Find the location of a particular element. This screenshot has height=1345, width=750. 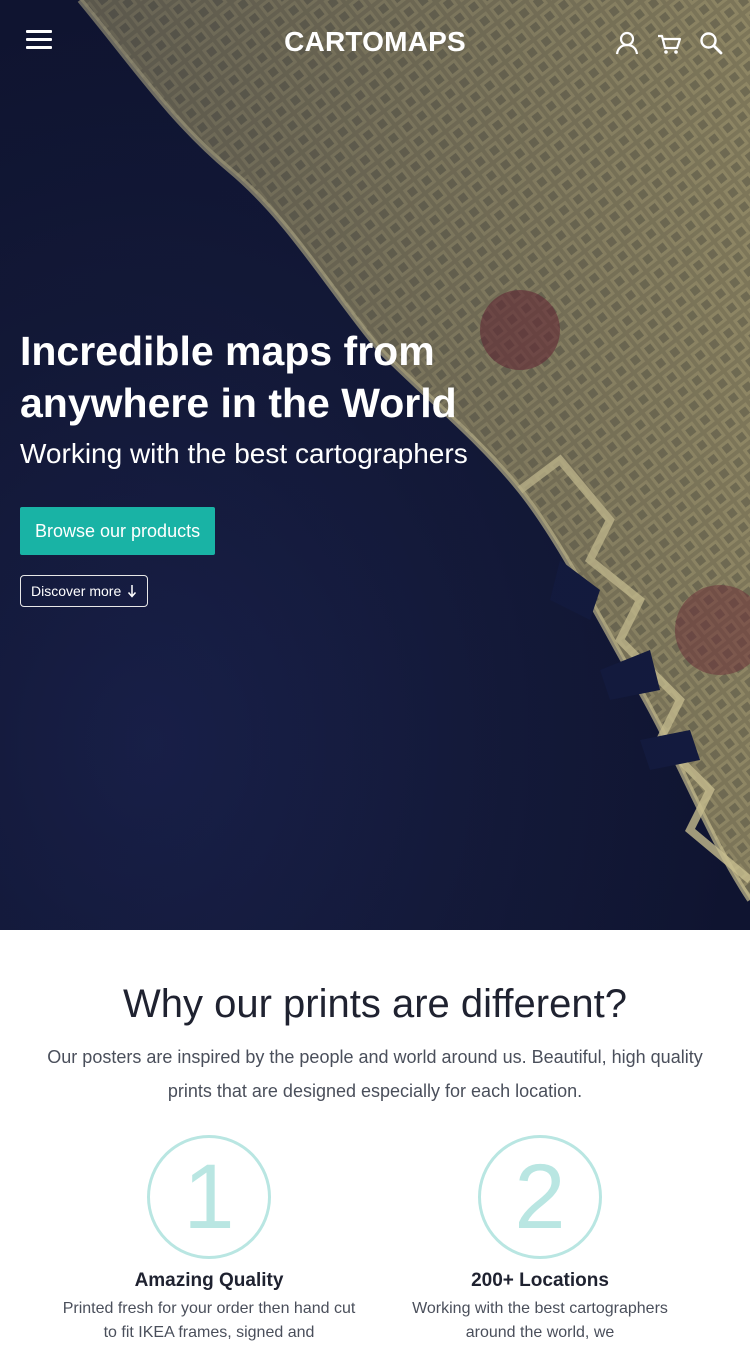

feature-title: 200+ Locations is located at coordinates (540, 1280).